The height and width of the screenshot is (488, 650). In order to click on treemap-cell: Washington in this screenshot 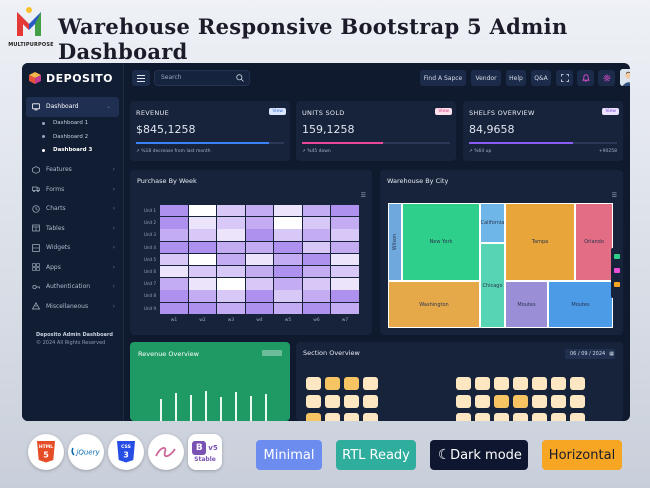, I will do `click(434, 304)`.